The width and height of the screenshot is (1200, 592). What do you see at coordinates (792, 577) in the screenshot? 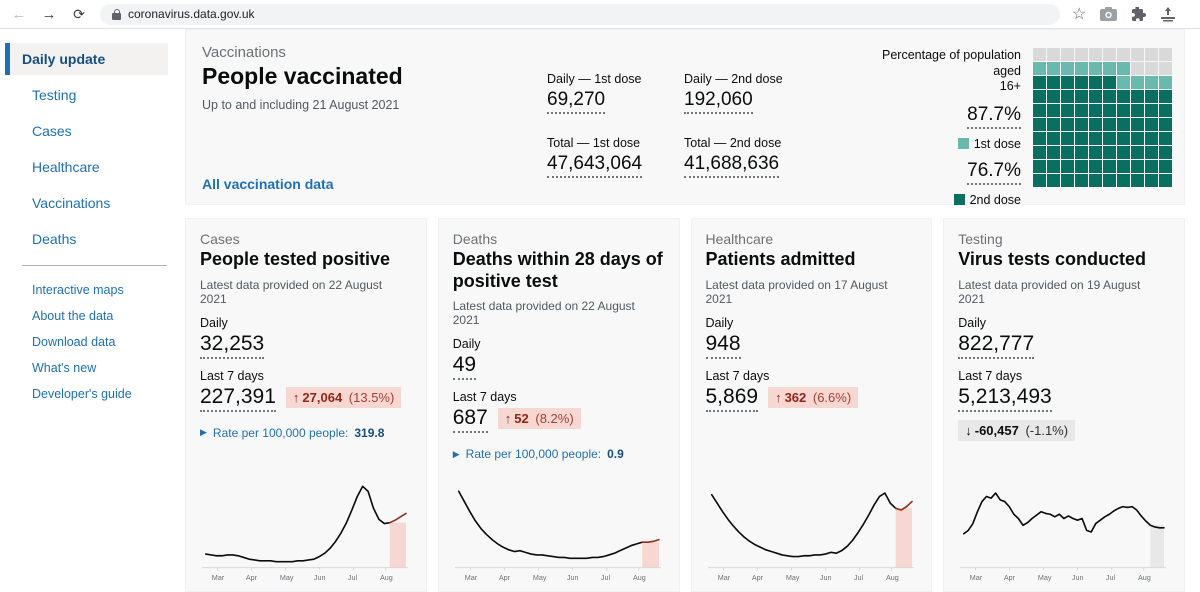
I see `x-axis-label: May` at bounding box center [792, 577].